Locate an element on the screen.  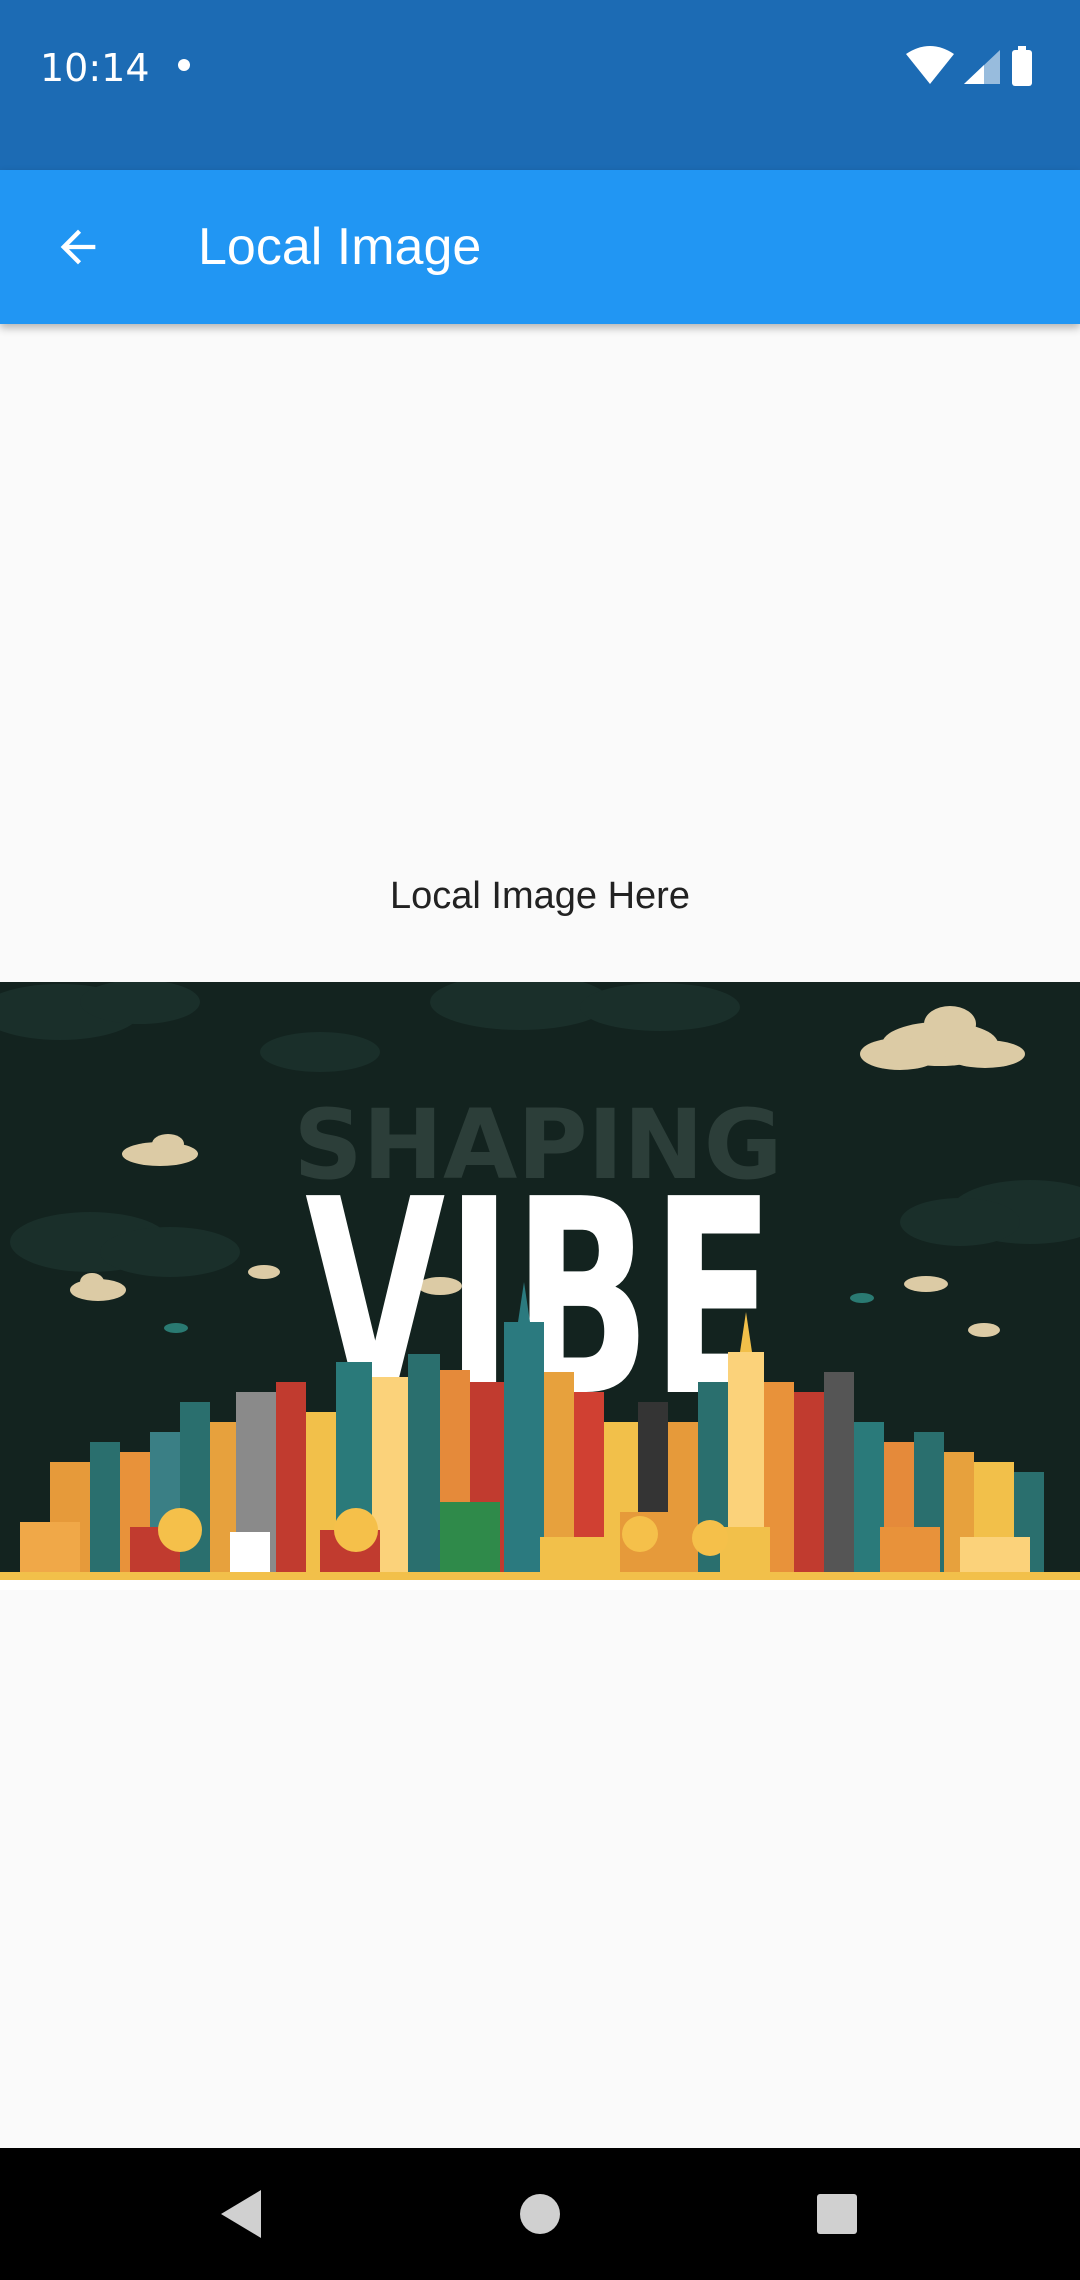
status-time: 10:14 is located at coordinates (95, 68).